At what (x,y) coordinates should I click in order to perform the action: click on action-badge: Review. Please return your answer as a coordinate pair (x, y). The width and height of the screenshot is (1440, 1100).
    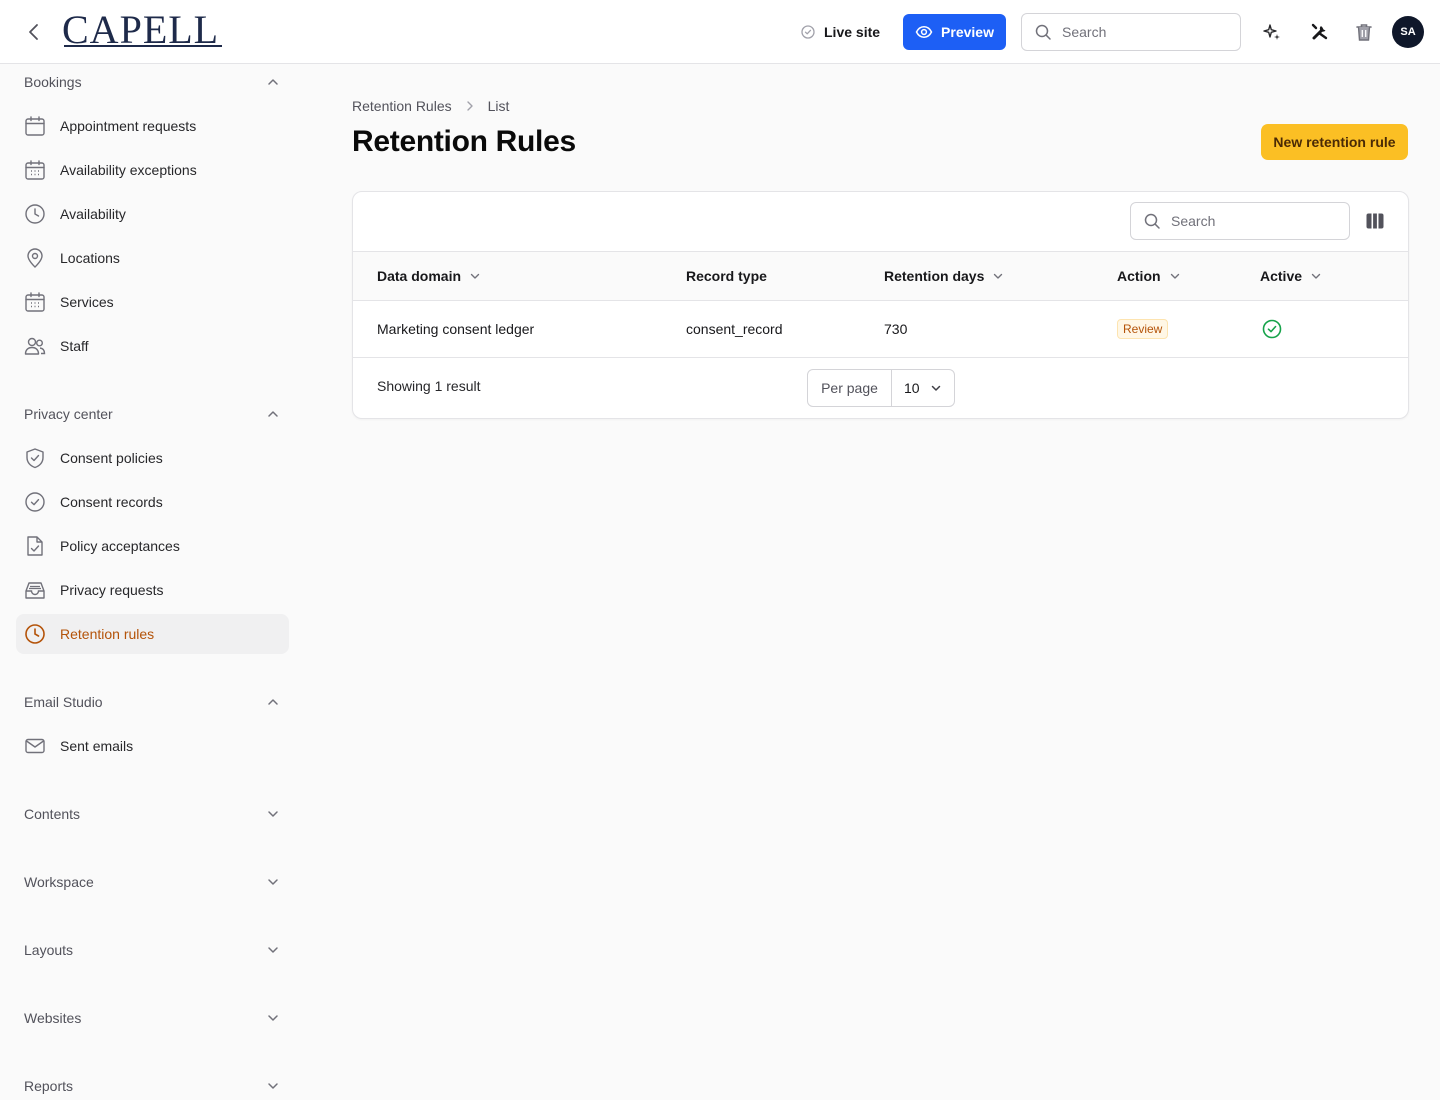
    Looking at the image, I should click on (1143, 329).